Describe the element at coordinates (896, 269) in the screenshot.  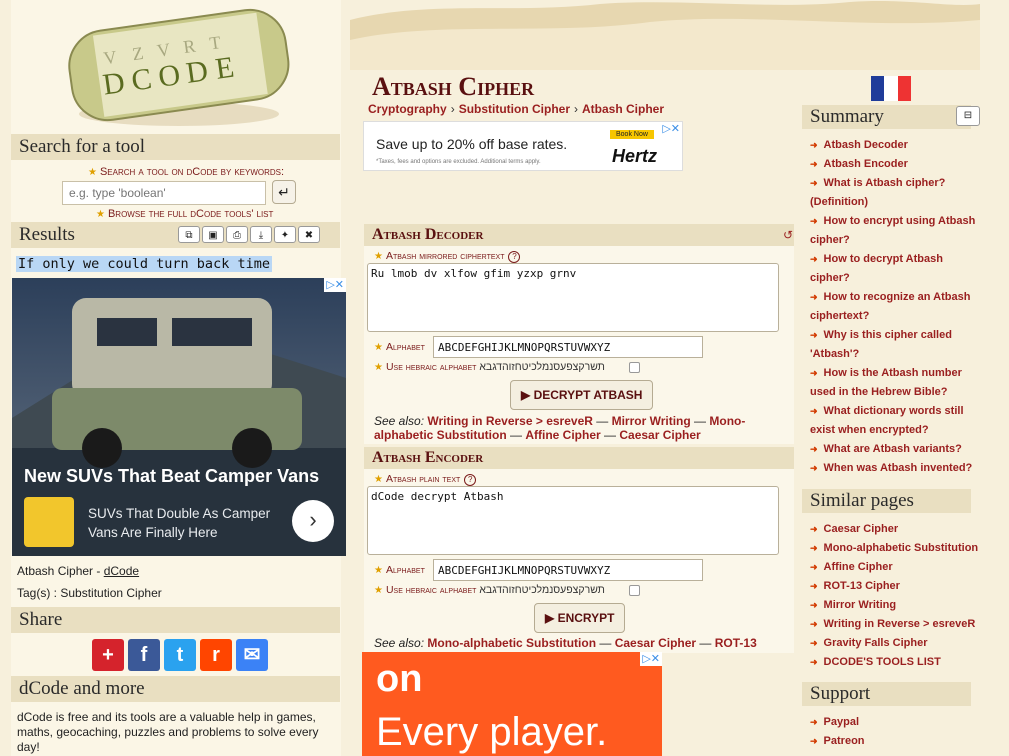
I see `summary-item: ➜ How to decrypt Atbash cipher?` at that location.